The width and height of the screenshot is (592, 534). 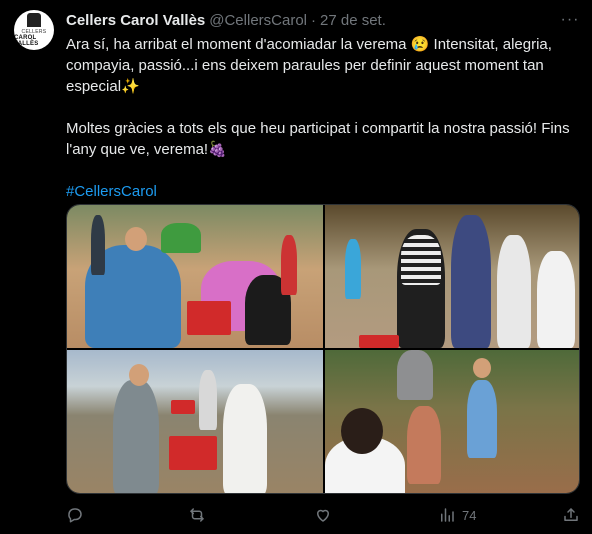 What do you see at coordinates (34, 20) in the screenshot?
I see `winery-logo-icon` at bounding box center [34, 20].